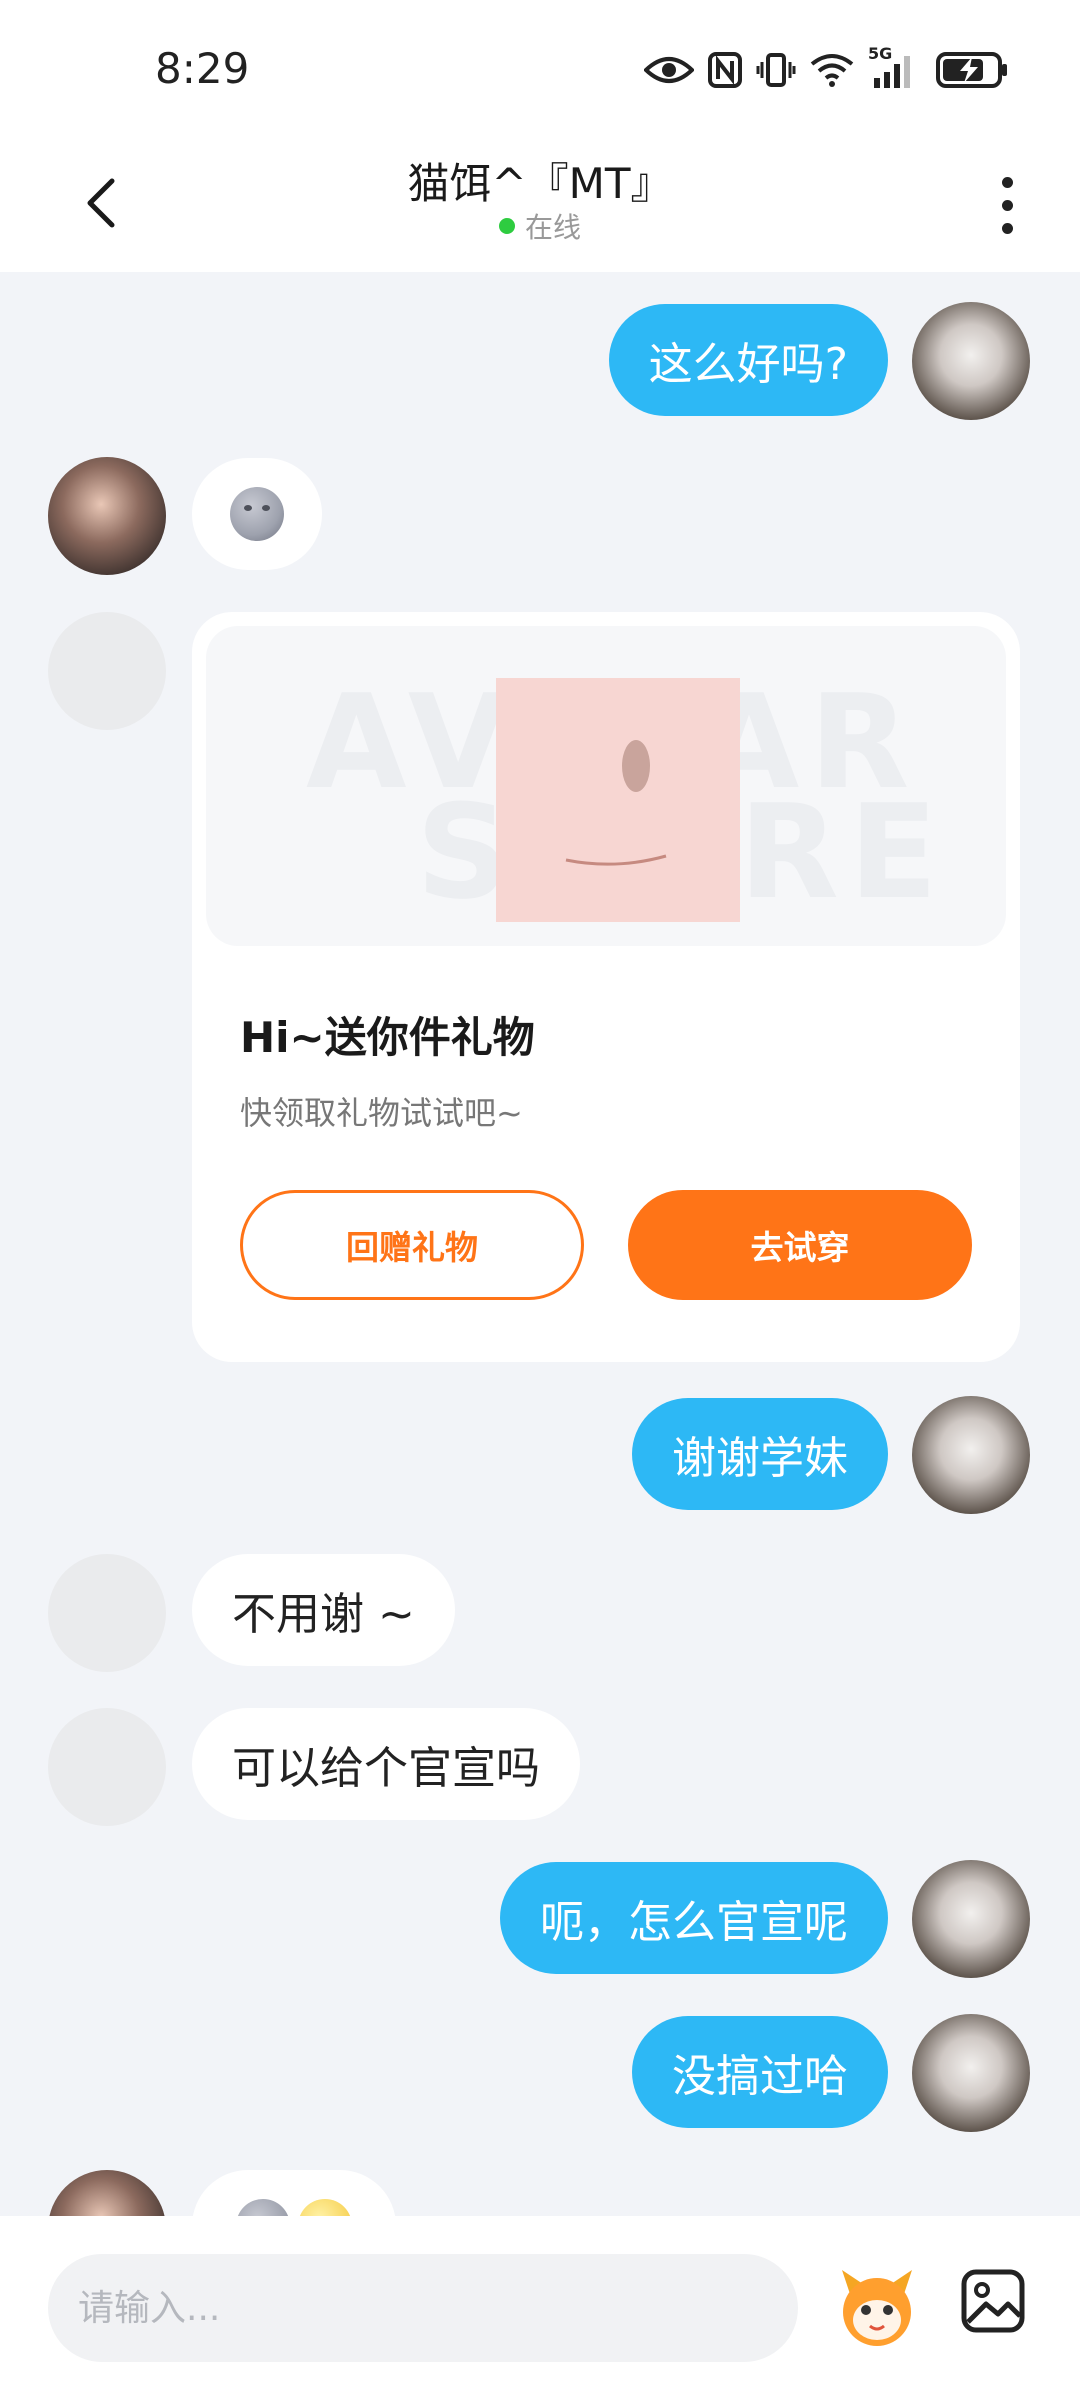 The image size is (1080, 2400). Describe the element at coordinates (669, 70) in the screenshot. I see `eye-icon` at that location.